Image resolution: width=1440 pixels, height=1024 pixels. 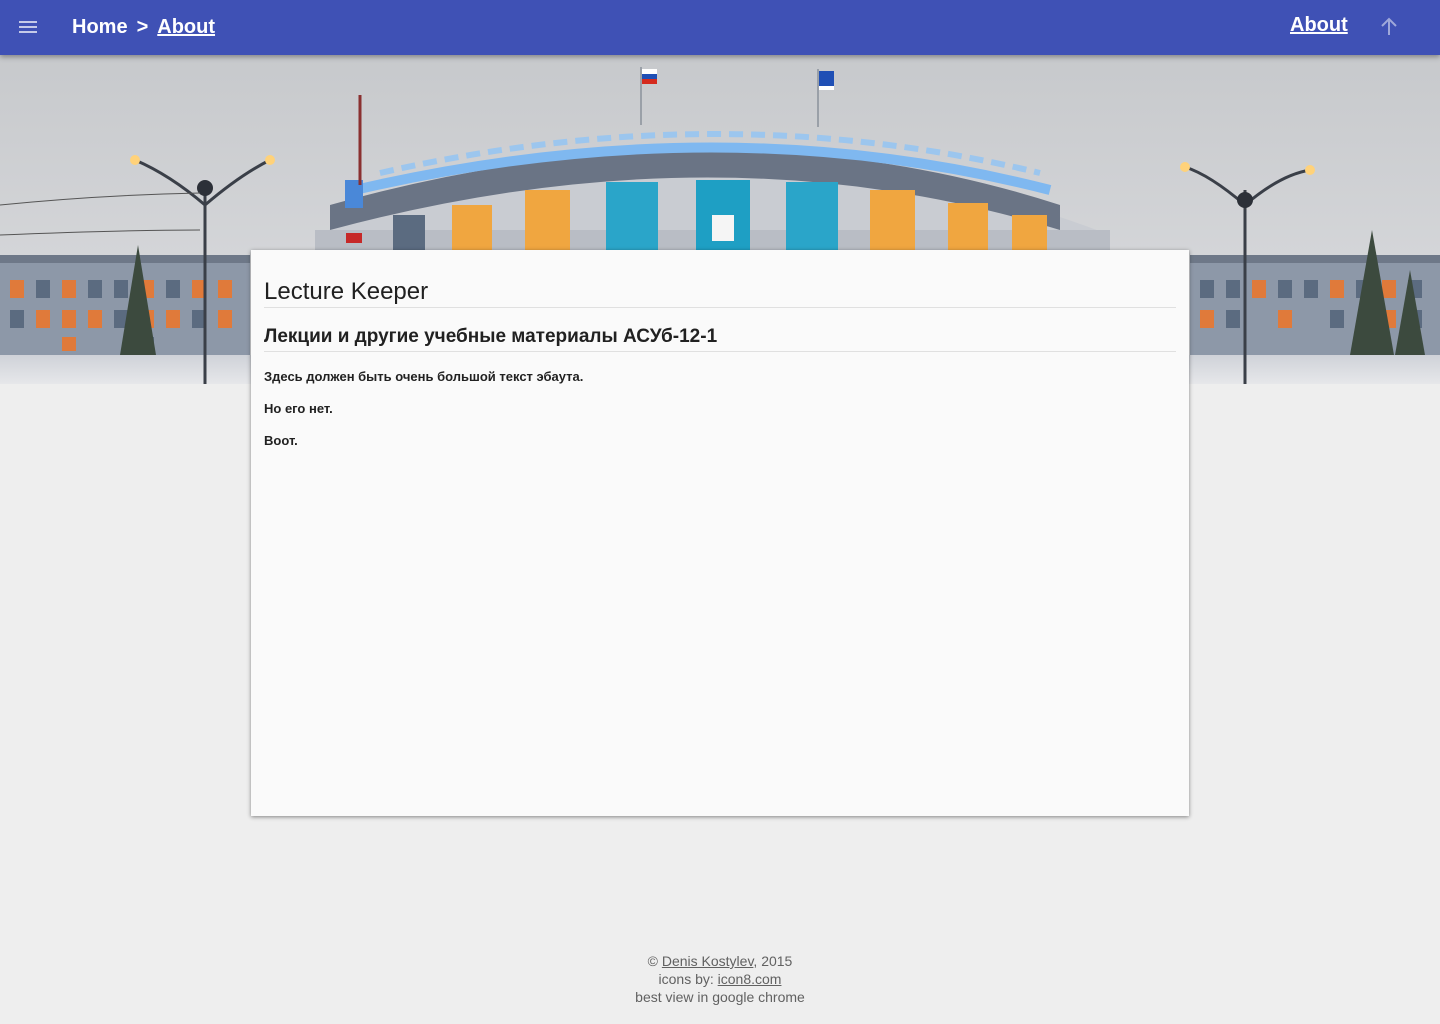 I want to click on footer-best-view: best view in google chrome, so click(x=720, y=997).